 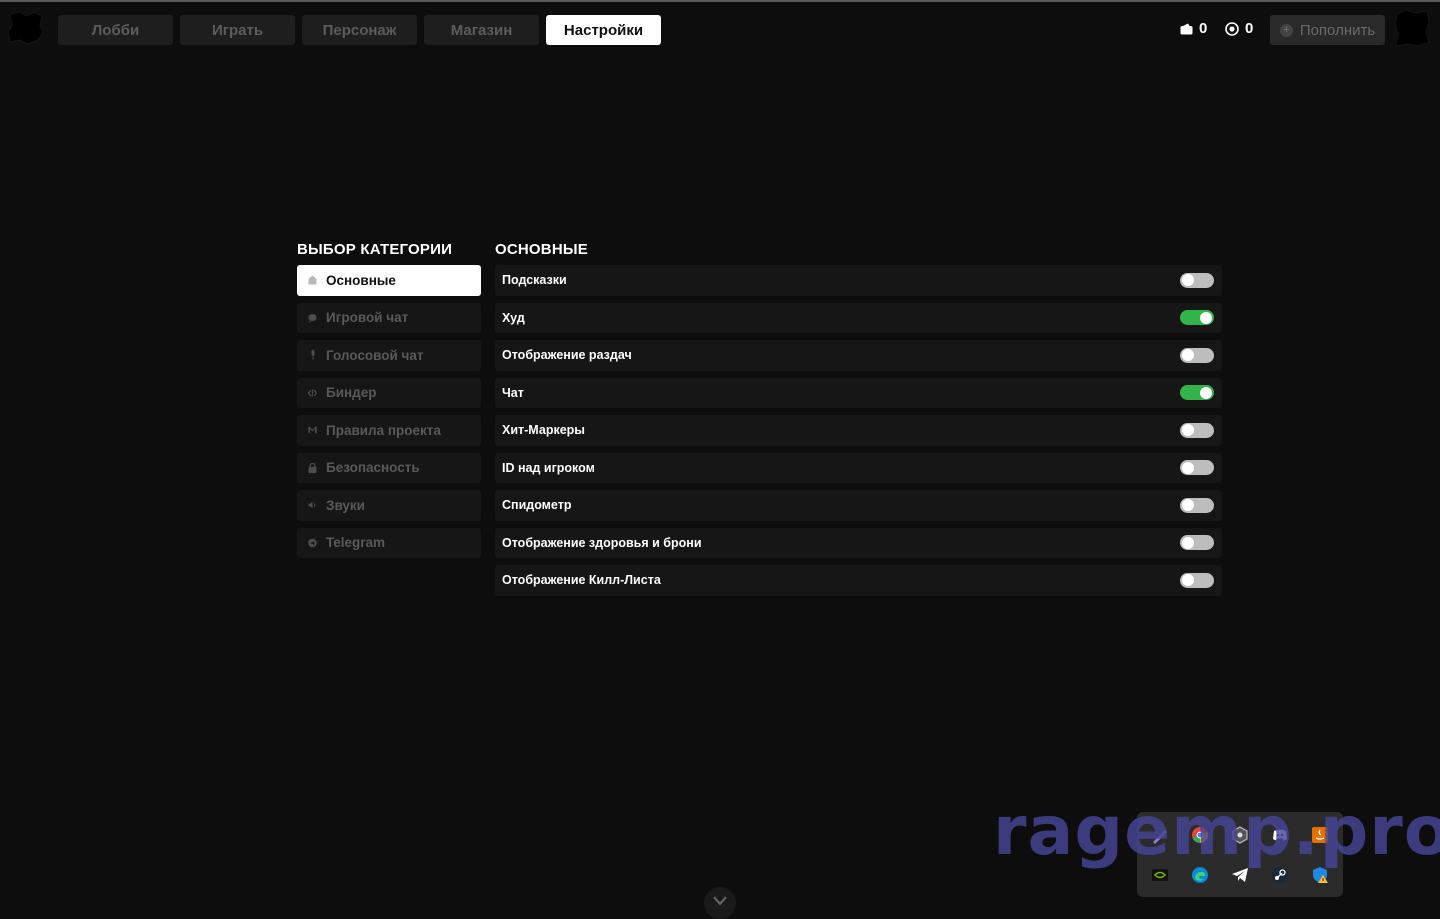 I want to click on nvidia-icon, so click(x=1160, y=875).